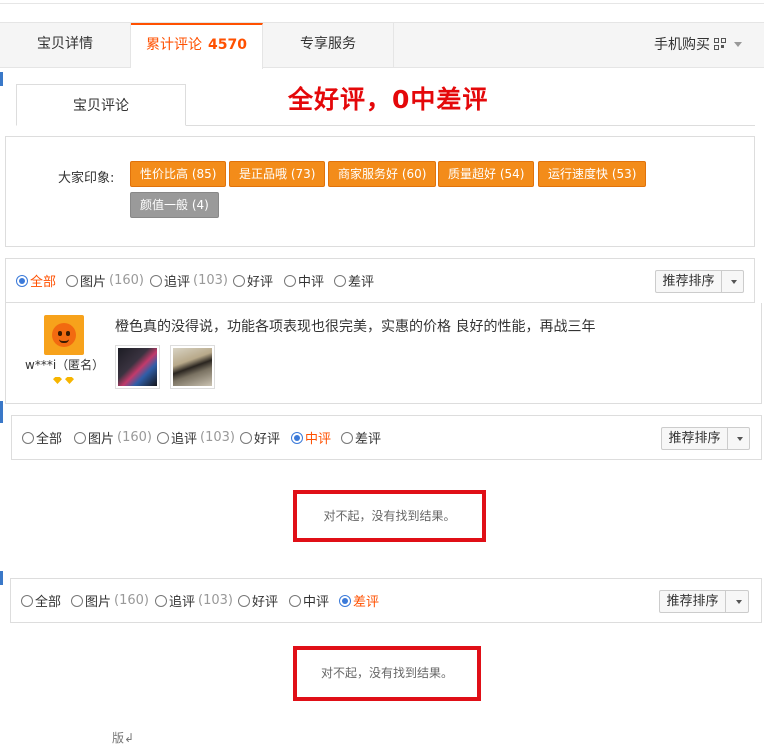 The width and height of the screenshot is (764, 745). What do you see at coordinates (382, 174) in the screenshot?
I see `impression-tag: 商家服务好 (60)` at bounding box center [382, 174].